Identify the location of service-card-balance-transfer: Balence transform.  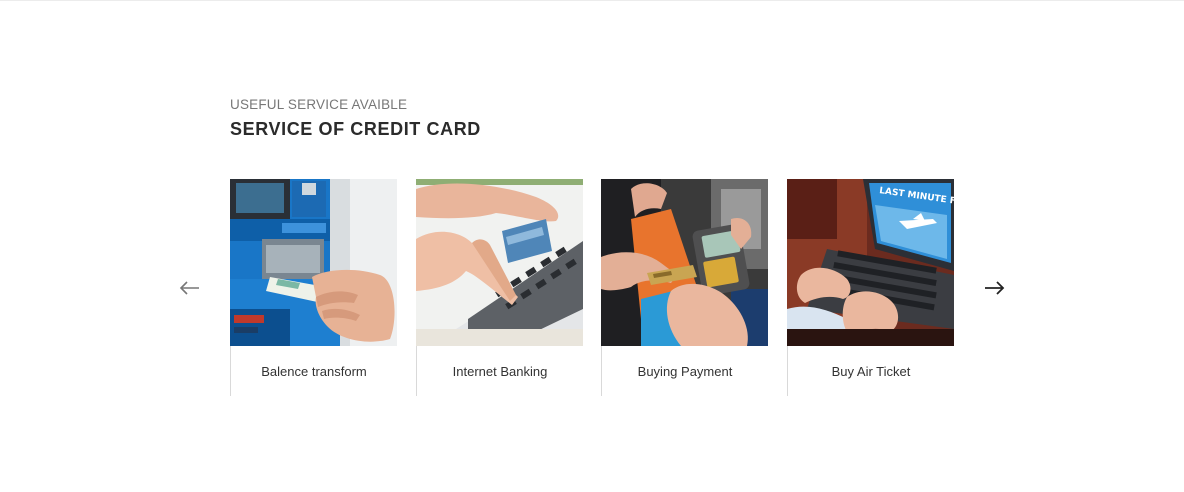
(313, 287).